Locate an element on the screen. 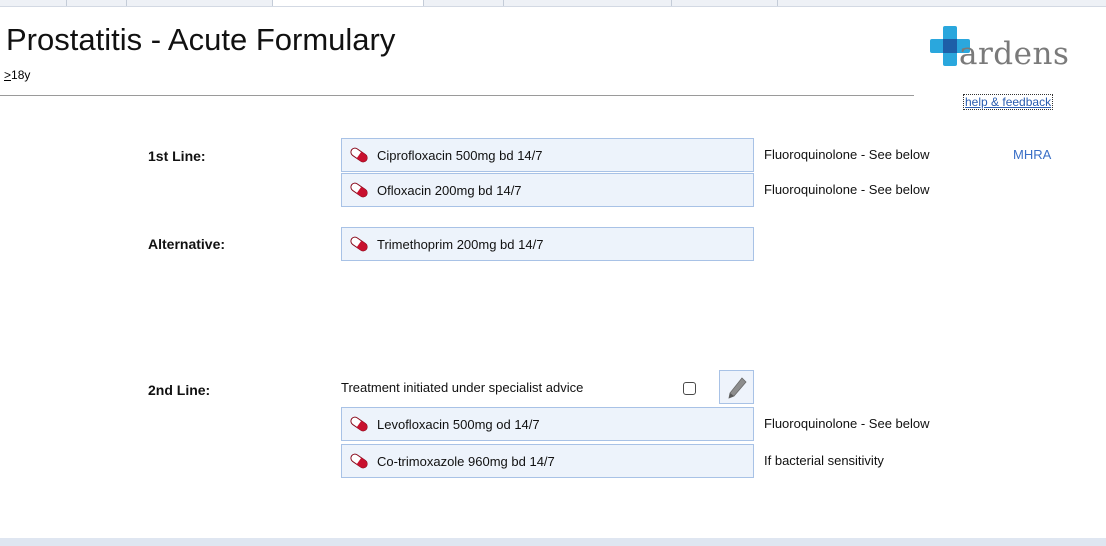 The height and width of the screenshot is (546, 1106). bottom-bar is located at coordinates (553, 542).